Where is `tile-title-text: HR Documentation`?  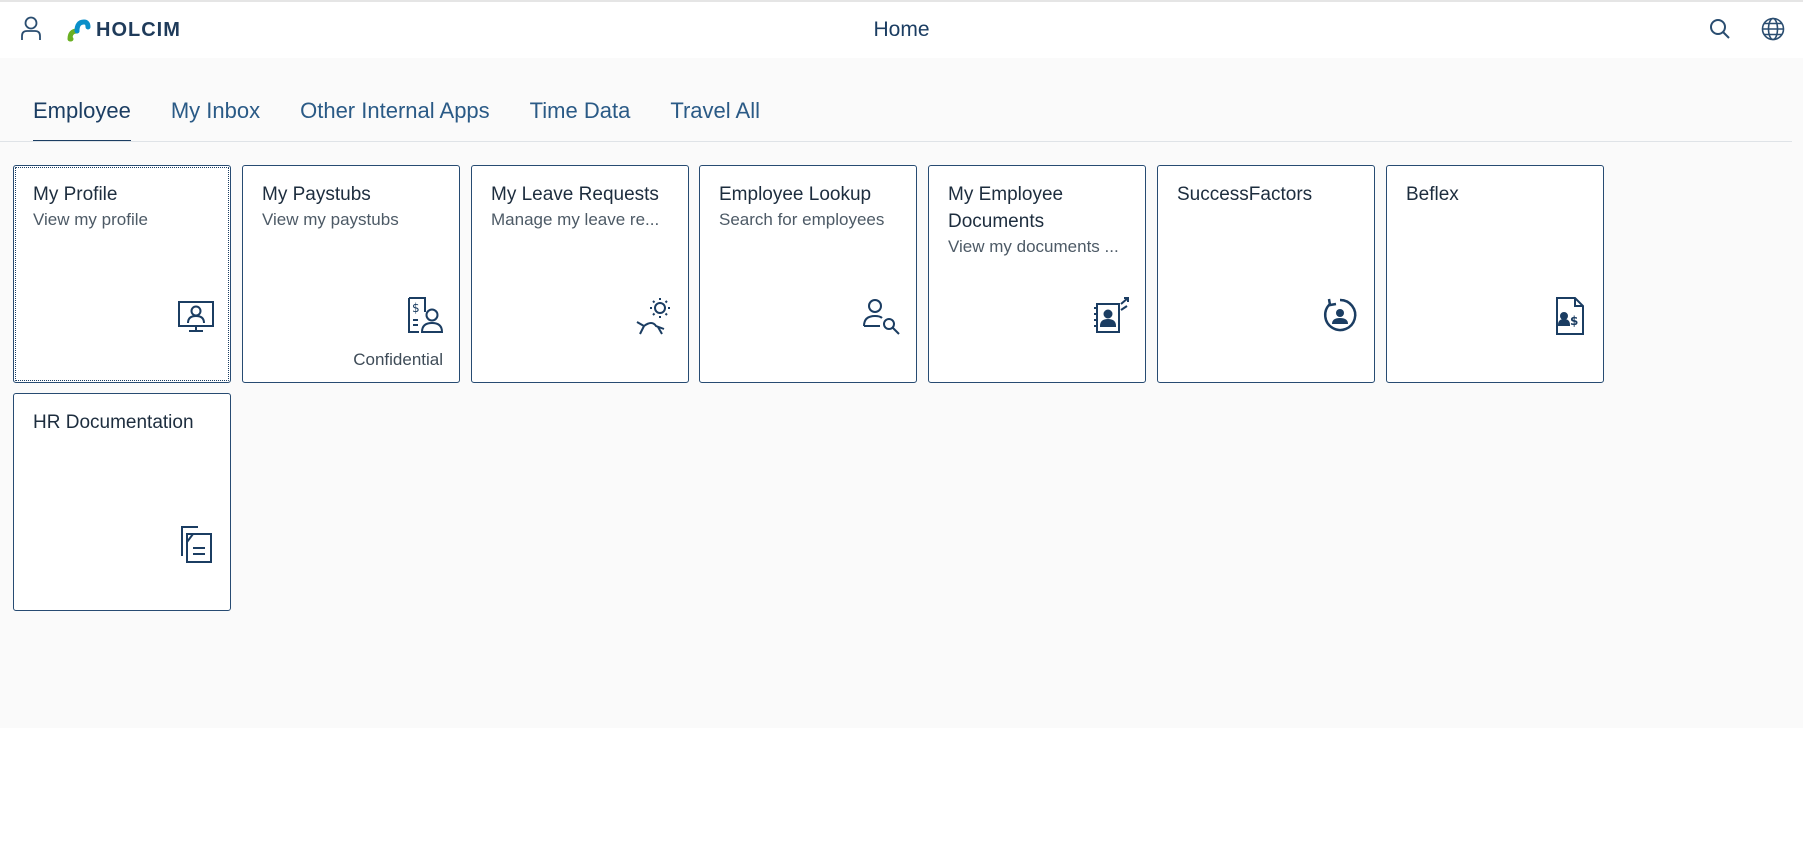 tile-title-text: HR Documentation is located at coordinates (113, 422).